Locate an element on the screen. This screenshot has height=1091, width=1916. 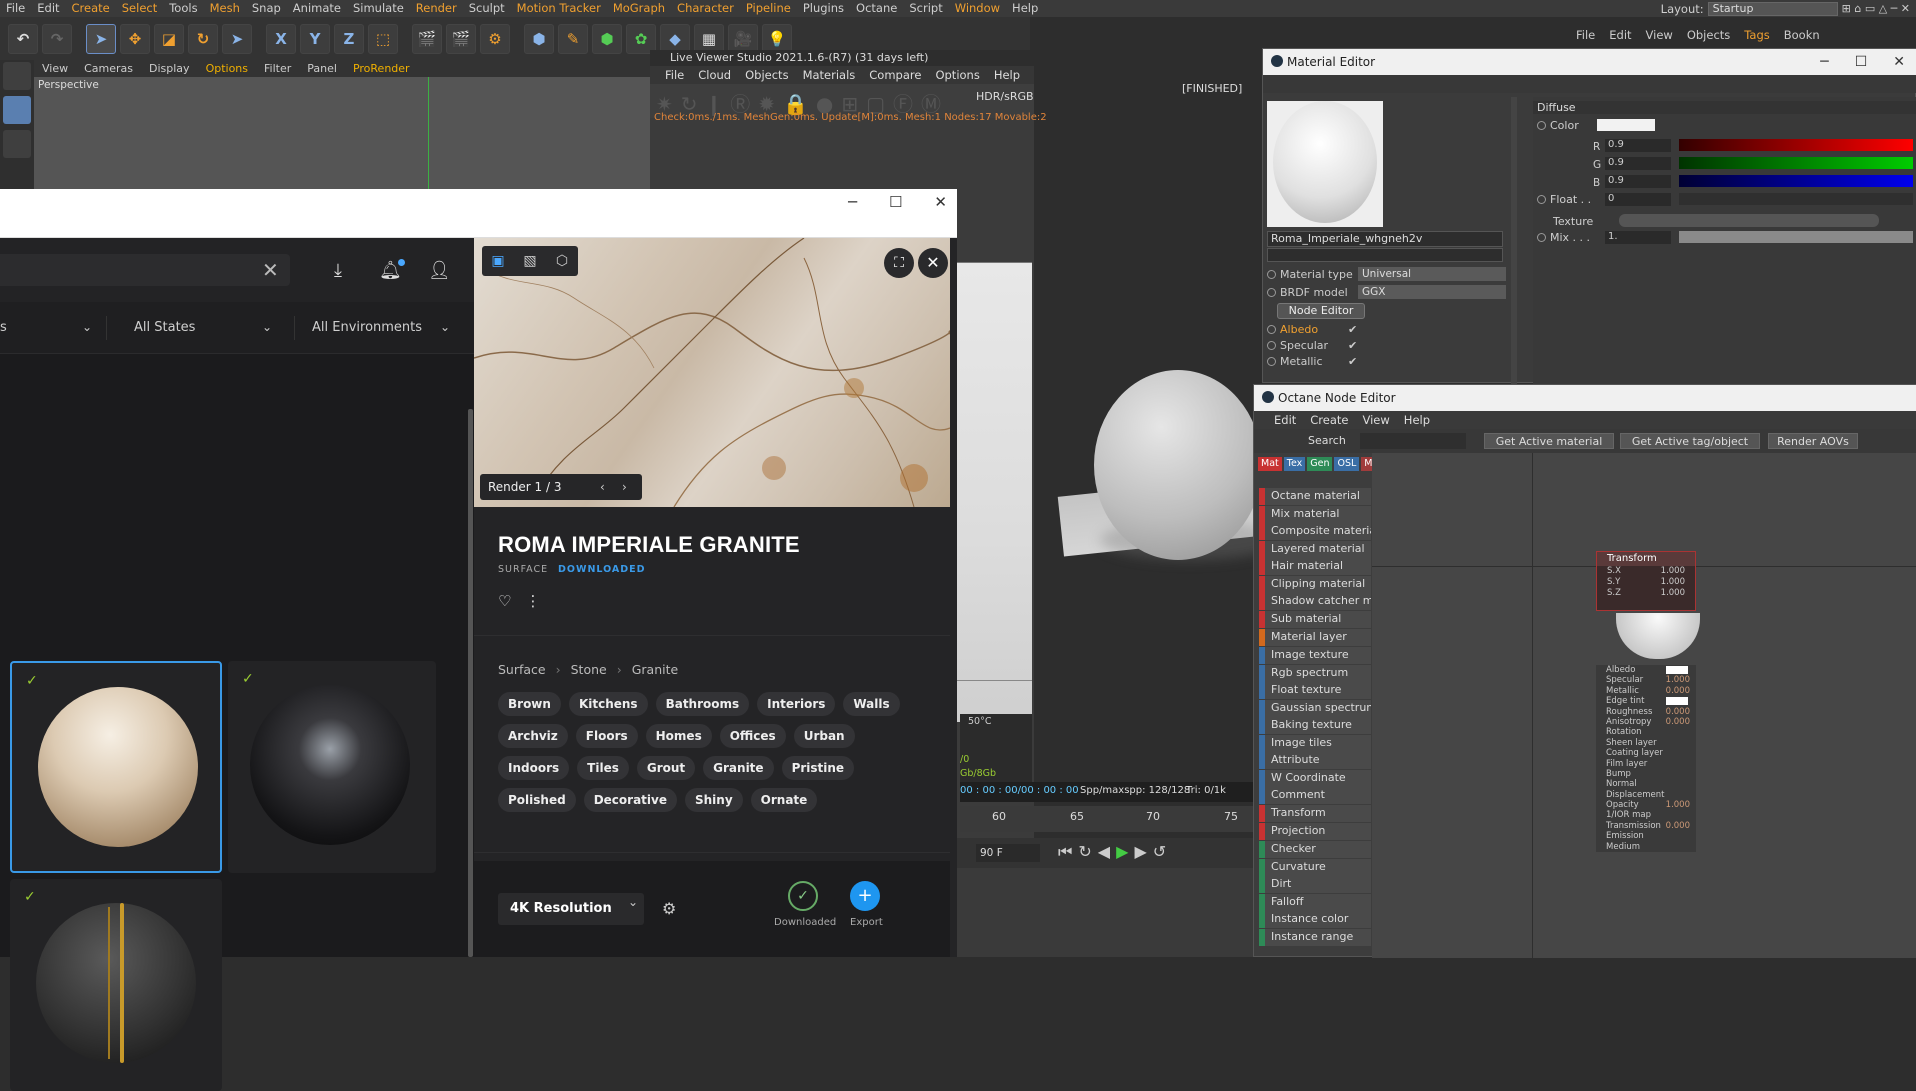
node-port: Anisotropy 0.000 is located at coordinates (1646, 722).